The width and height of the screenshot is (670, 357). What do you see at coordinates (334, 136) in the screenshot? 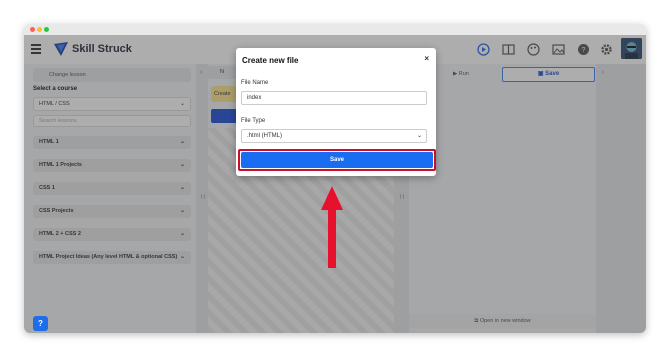
I see `file-type-select: .html (HTML) ⌄` at bounding box center [334, 136].